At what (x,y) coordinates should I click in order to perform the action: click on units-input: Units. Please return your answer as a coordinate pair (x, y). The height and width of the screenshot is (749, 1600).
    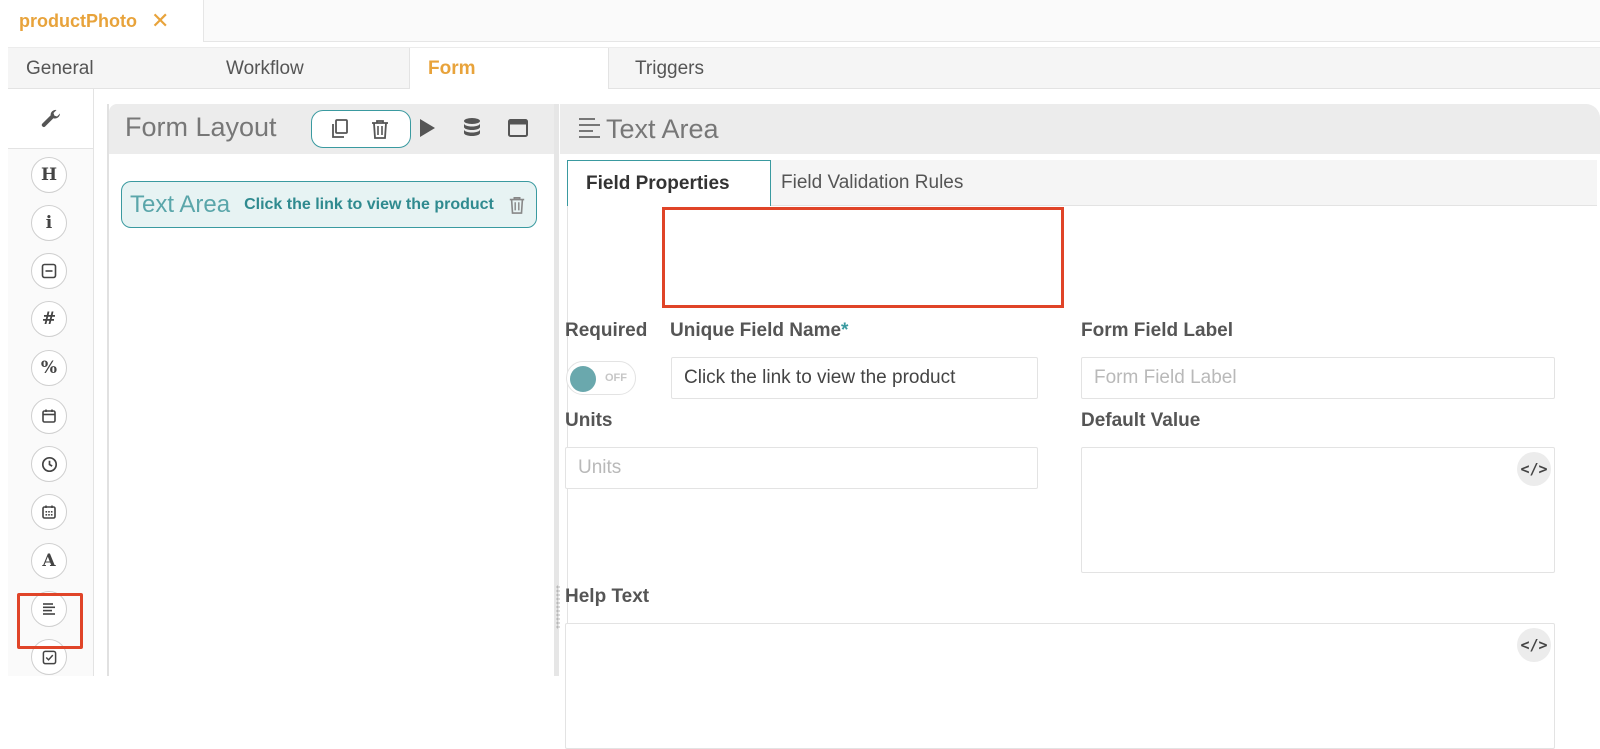
    Looking at the image, I should click on (801, 468).